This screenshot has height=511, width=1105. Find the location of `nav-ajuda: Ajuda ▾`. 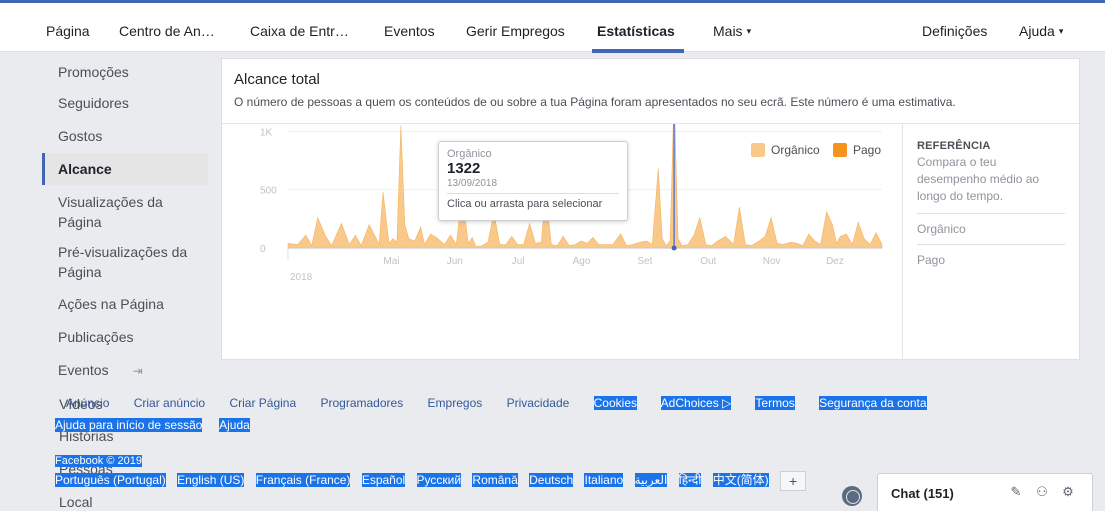

nav-ajuda: Ajuda ▾ is located at coordinates (1041, 31).